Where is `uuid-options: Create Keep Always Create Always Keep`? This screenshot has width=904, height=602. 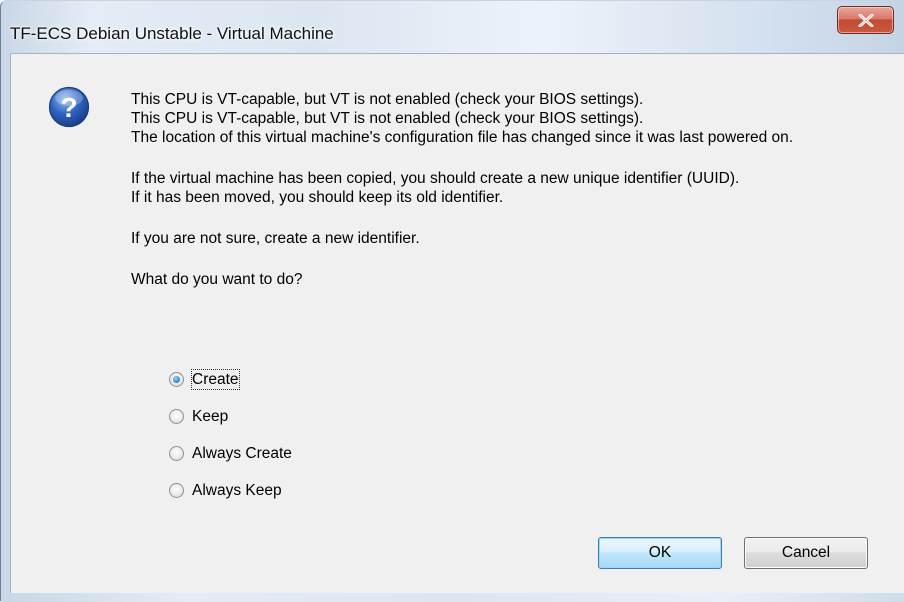 uuid-options: Create Keep Always Create Always Keep is located at coordinates (230, 443).